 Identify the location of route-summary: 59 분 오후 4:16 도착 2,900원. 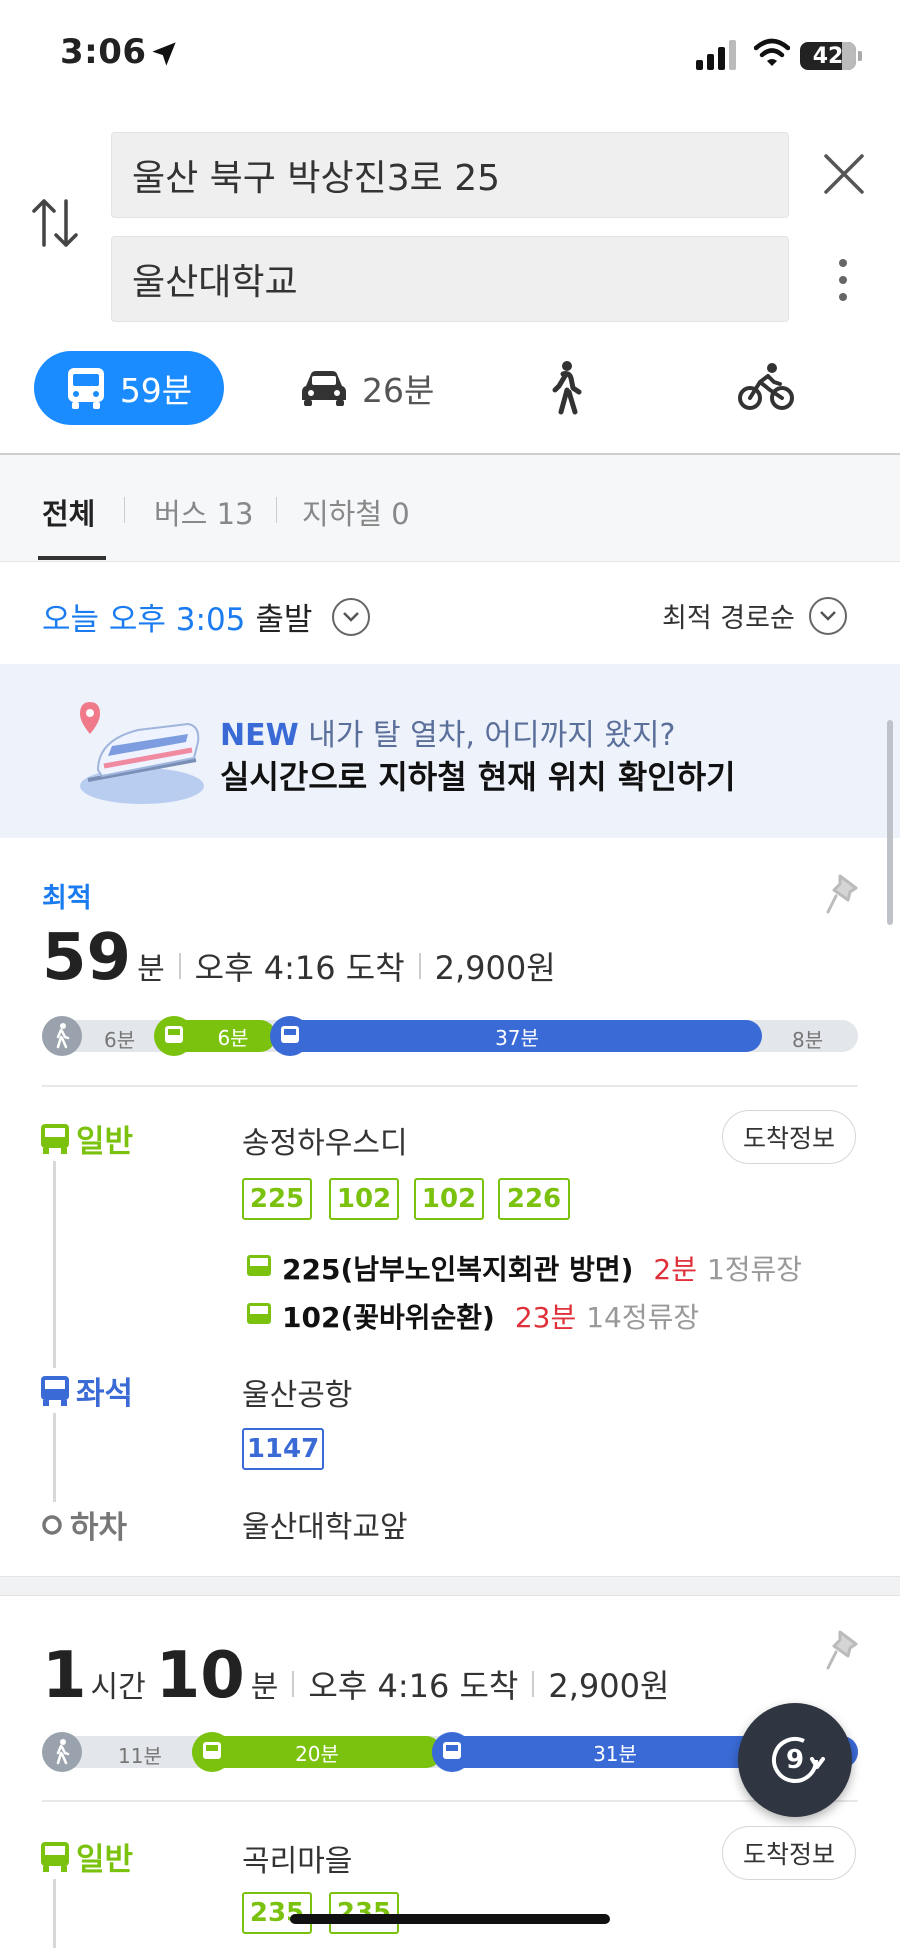
(299, 958).